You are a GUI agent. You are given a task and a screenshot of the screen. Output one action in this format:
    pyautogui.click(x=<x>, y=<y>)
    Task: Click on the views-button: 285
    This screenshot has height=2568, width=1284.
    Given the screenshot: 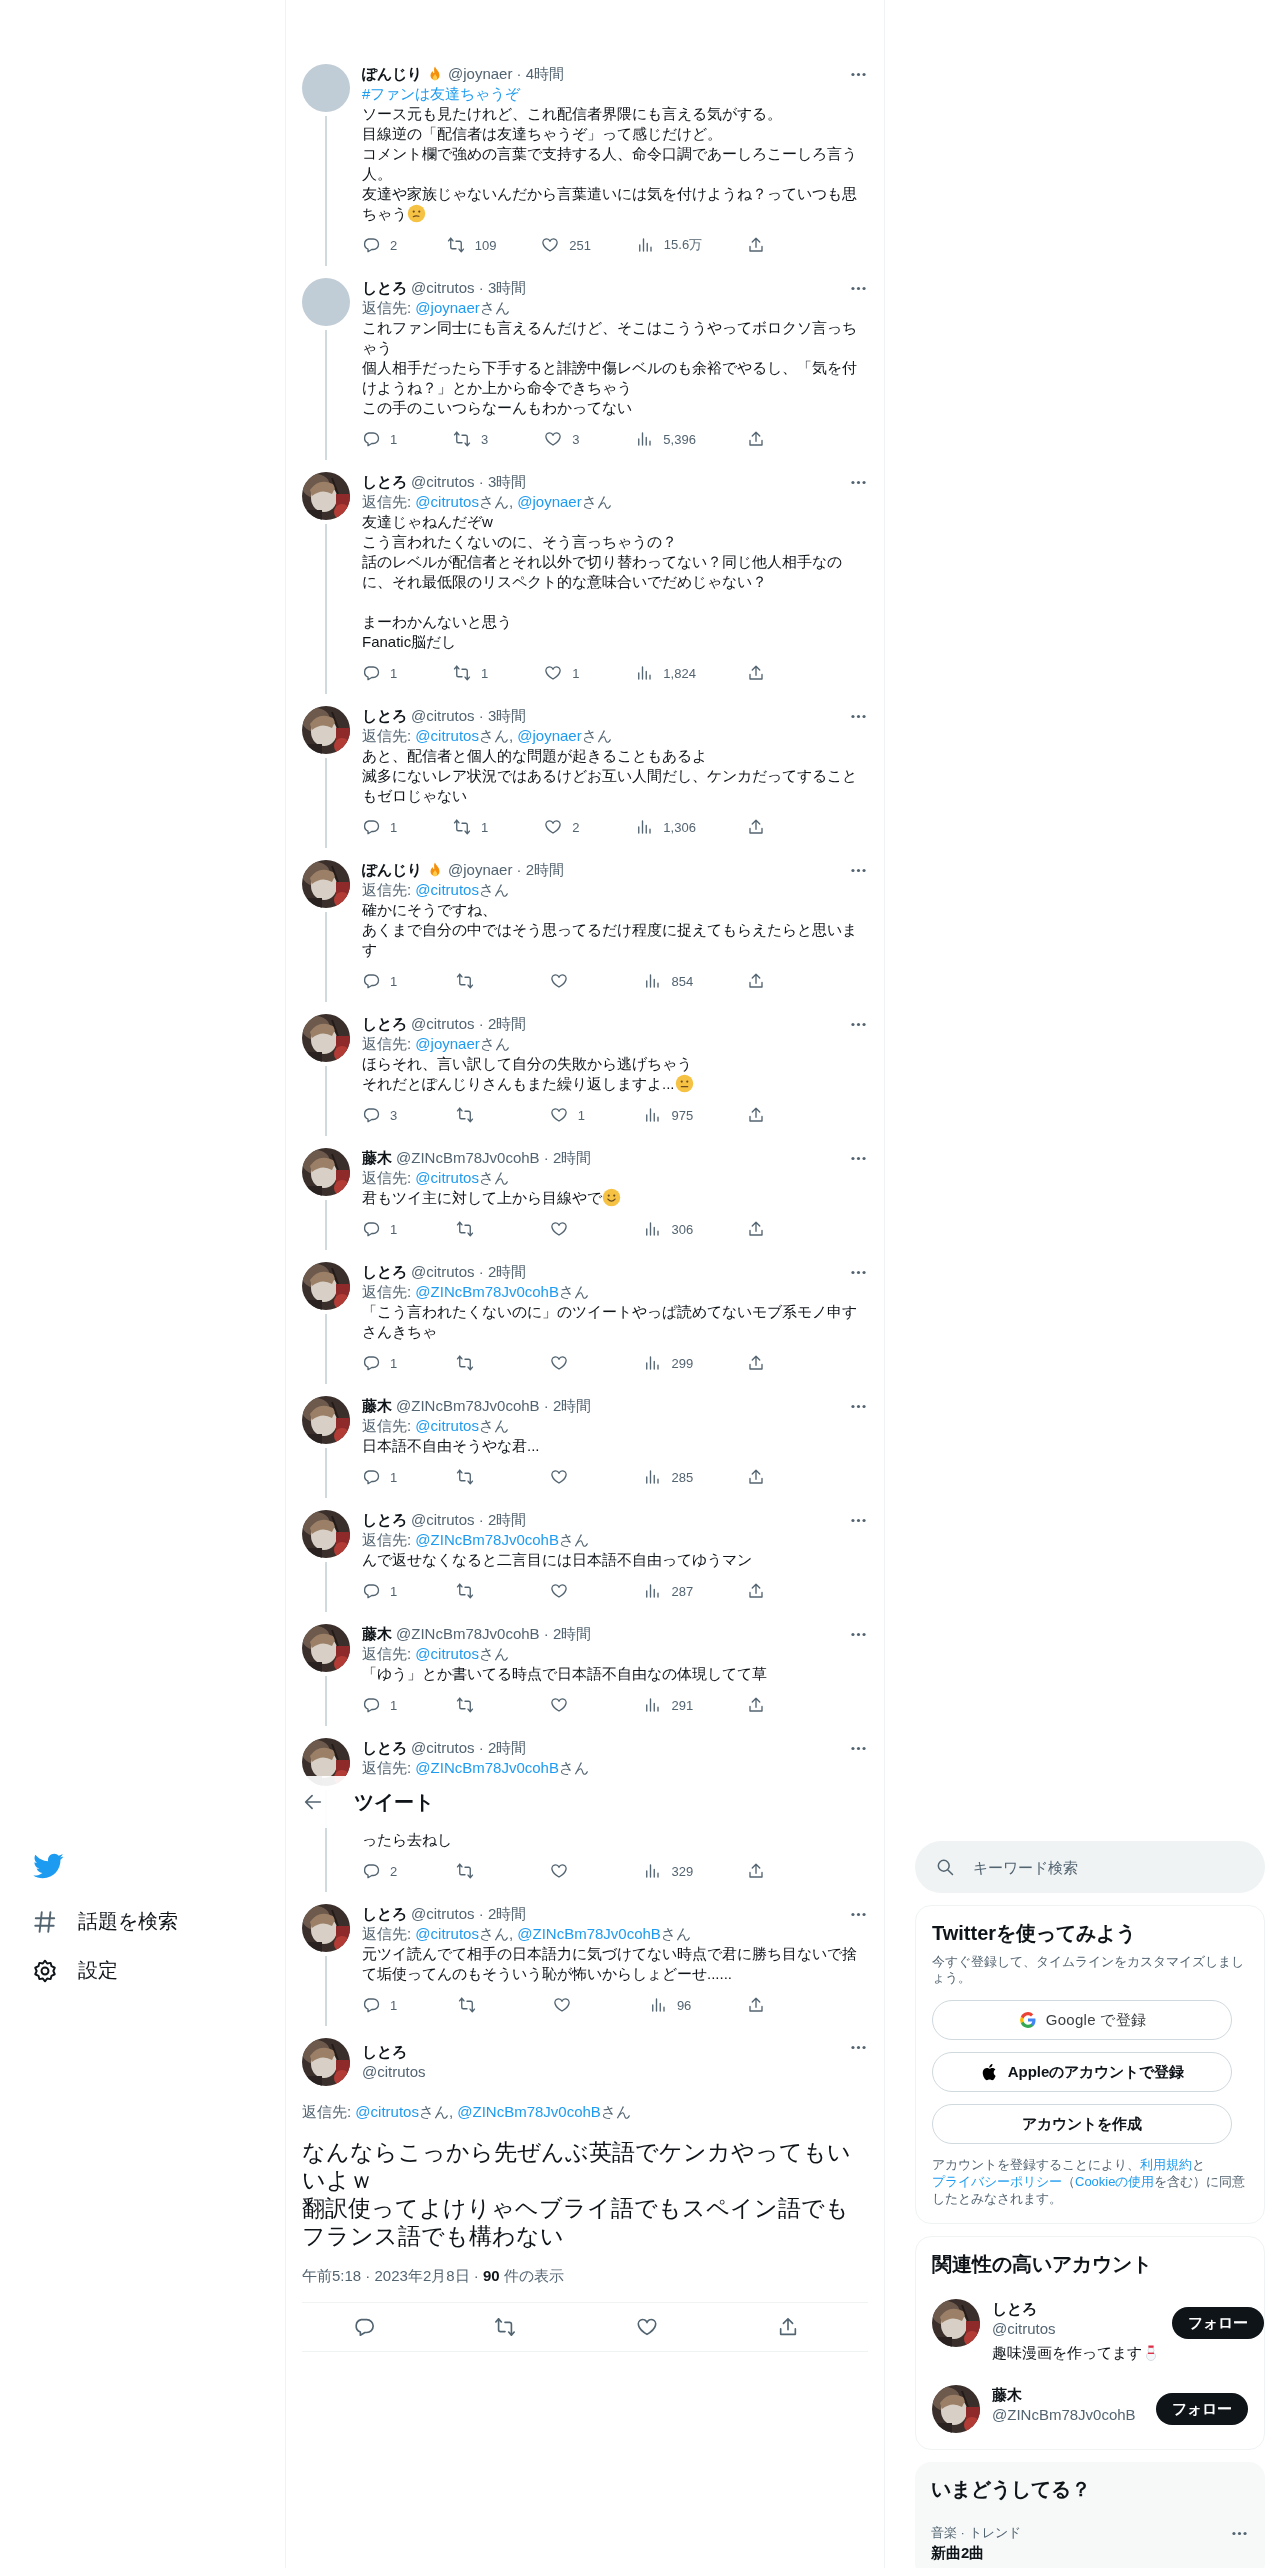 What is the action you would take?
    pyautogui.click(x=668, y=1477)
    